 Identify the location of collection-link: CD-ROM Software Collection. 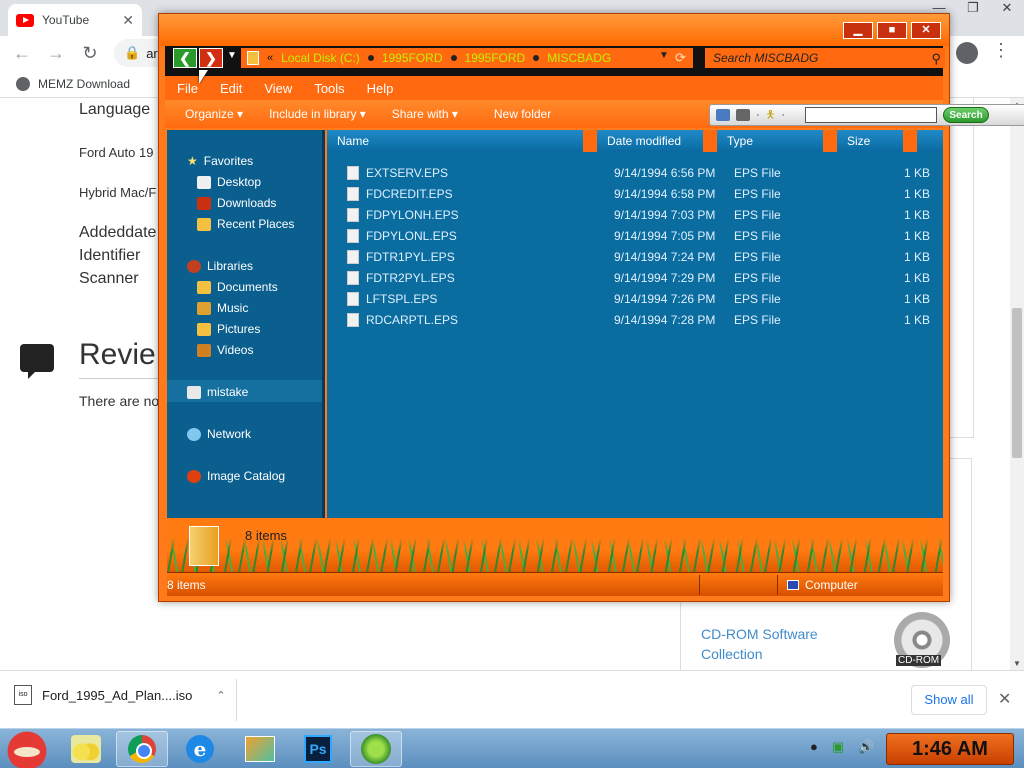
(776, 644).